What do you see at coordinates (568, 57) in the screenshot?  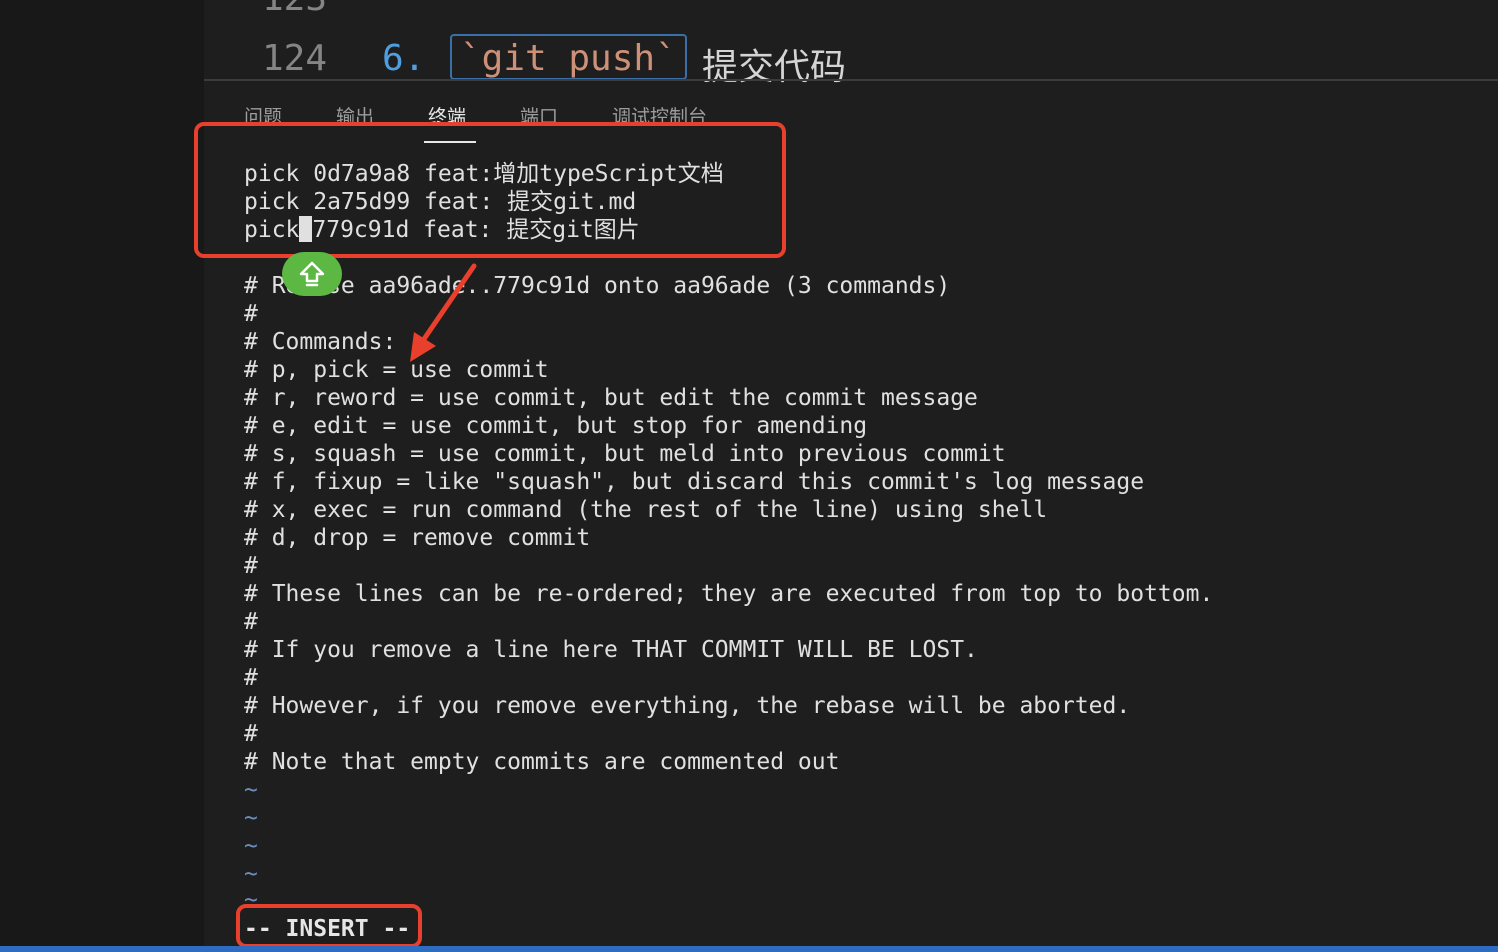 I see `inline-code: `git push`` at bounding box center [568, 57].